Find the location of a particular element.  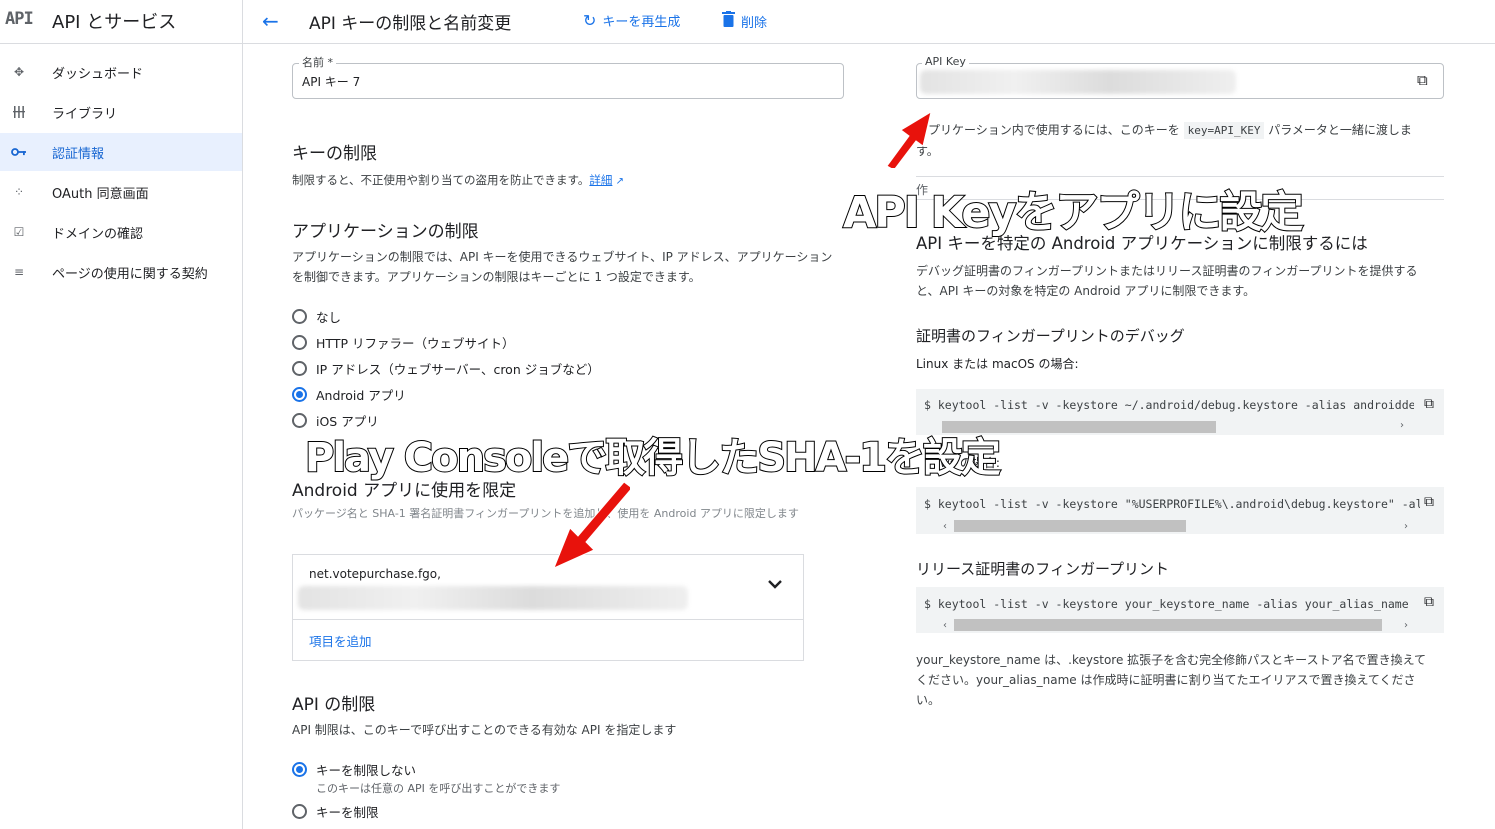

external-link-icon: ↗ is located at coordinates (618, 181).